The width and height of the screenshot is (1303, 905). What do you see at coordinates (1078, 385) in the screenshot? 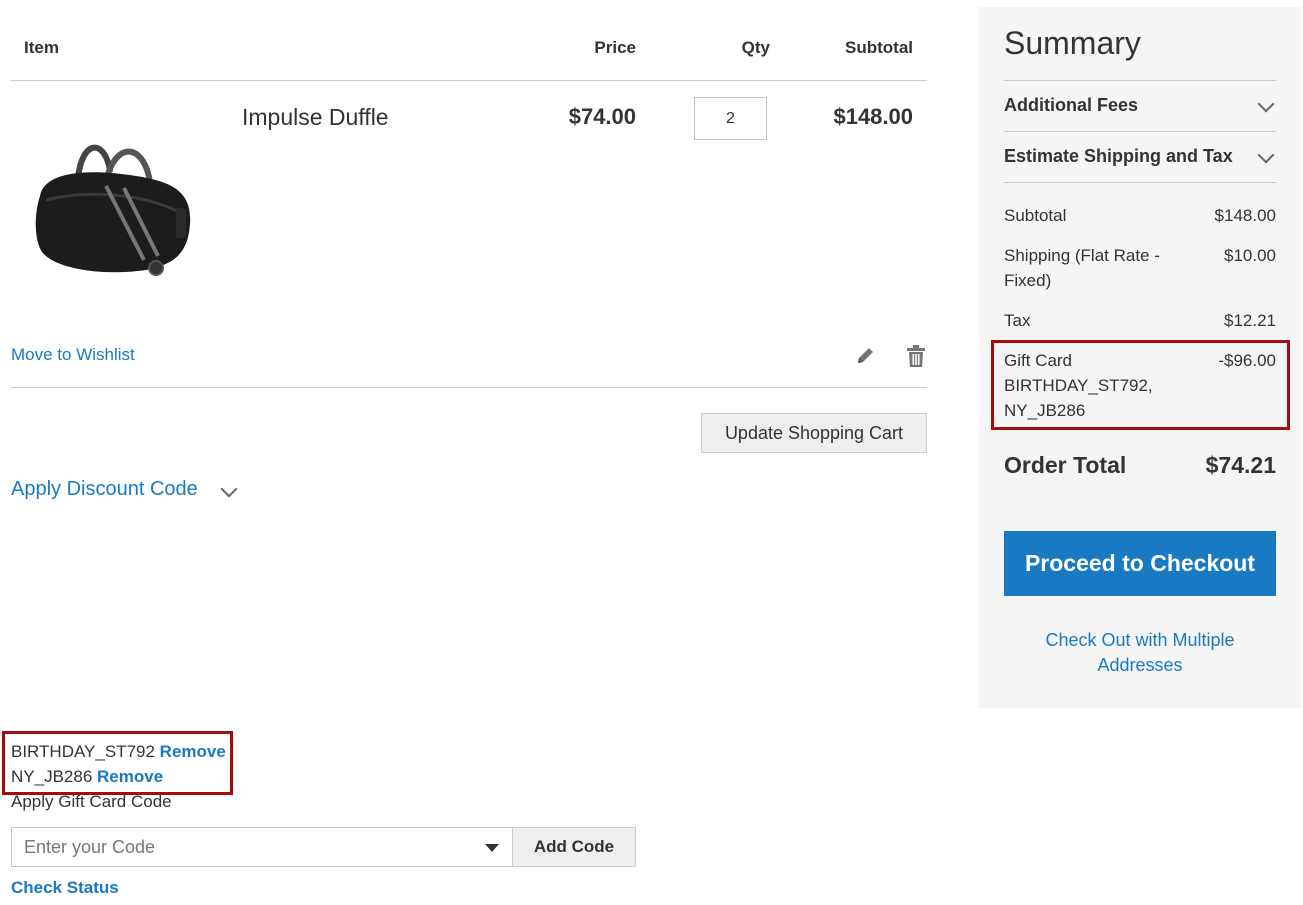
I see `gift-card-codes: BIRTHDAY_ST792,` at bounding box center [1078, 385].